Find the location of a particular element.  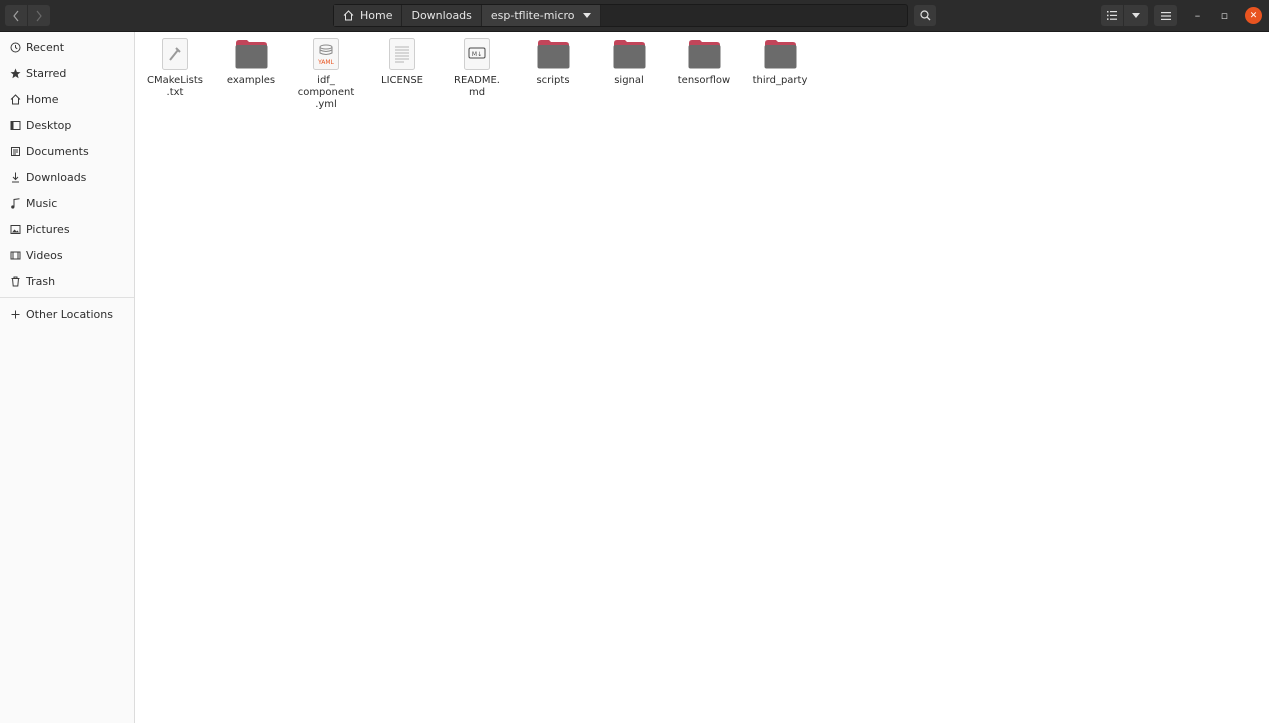

sidebar-item-label: Music is located at coordinates (42, 203).